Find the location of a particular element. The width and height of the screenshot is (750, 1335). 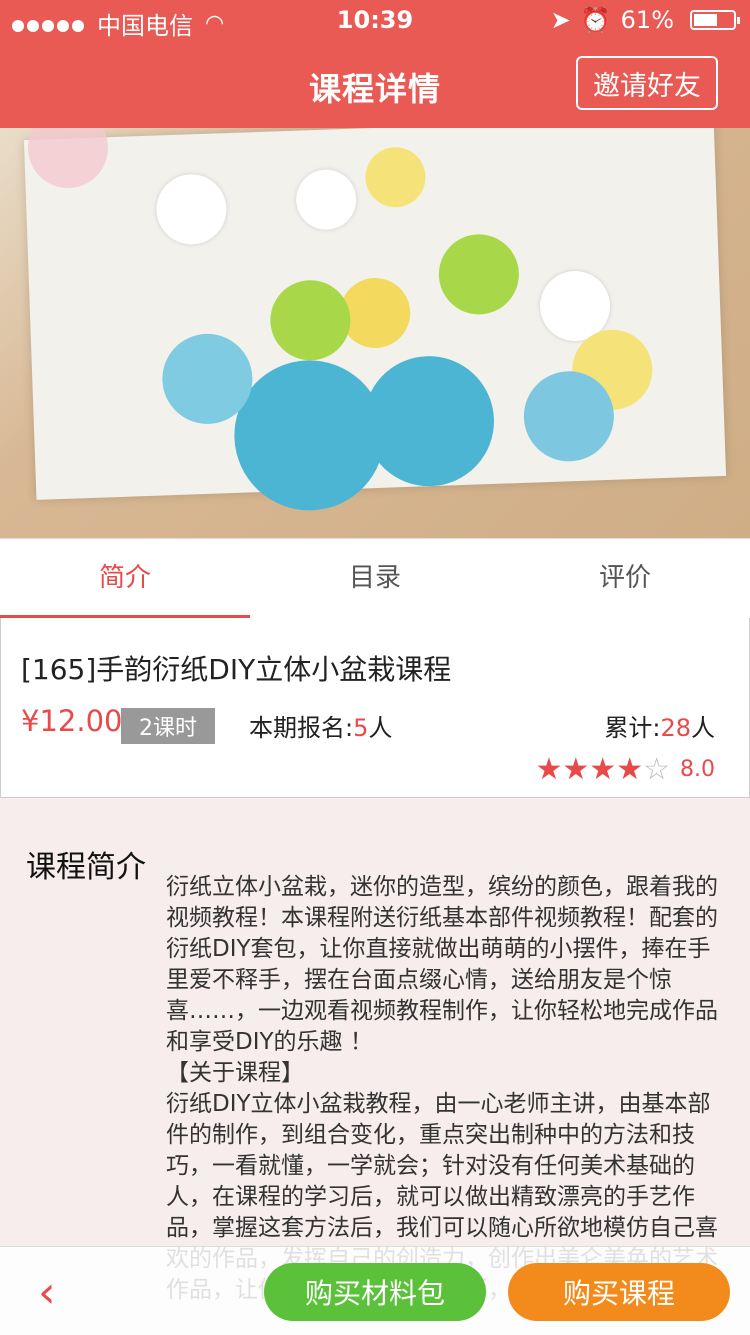

total-count: 累计:28人 is located at coordinates (659, 725).